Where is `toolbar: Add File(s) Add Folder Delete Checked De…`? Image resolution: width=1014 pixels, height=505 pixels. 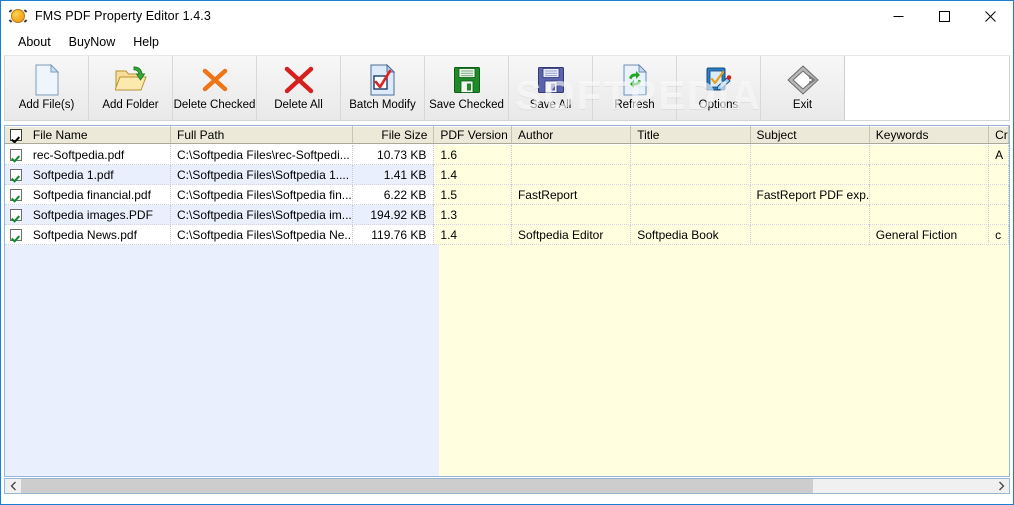
toolbar: Add File(s) Add Folder Delete Checked De… is located at coordinates (507, 88).